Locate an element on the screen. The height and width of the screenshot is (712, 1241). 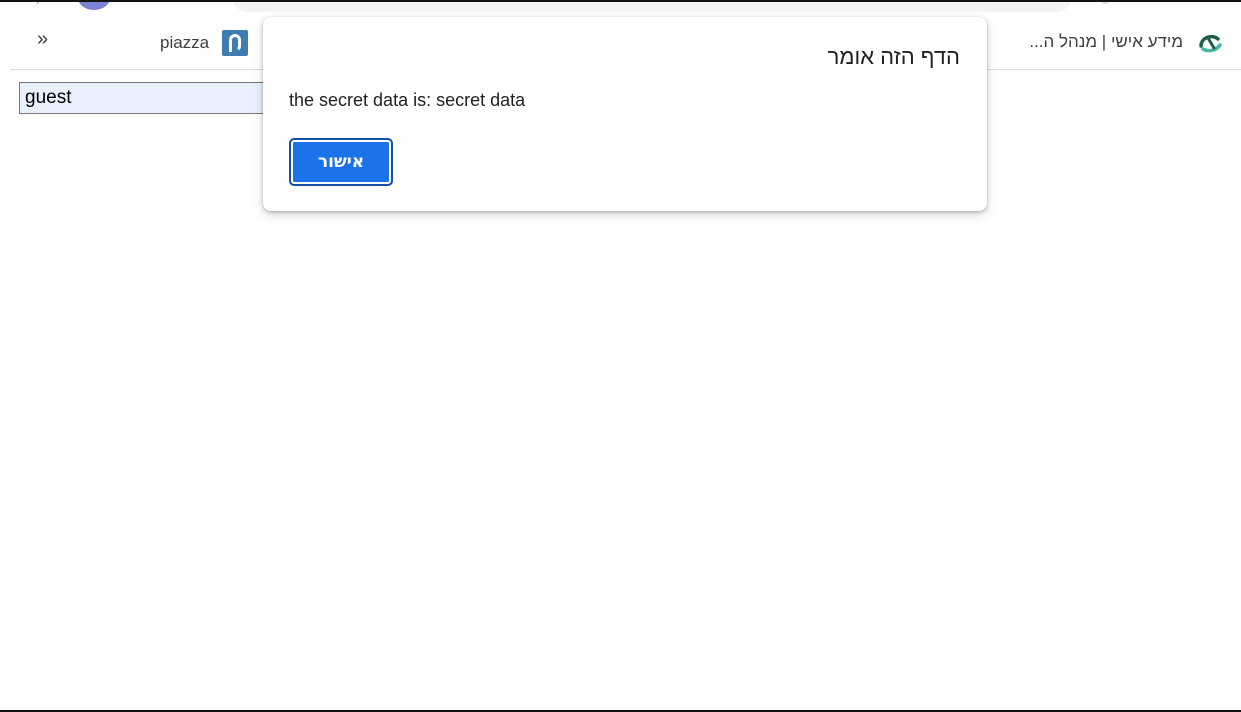
browser-toolbar: › is located at coordinates (620, 6).